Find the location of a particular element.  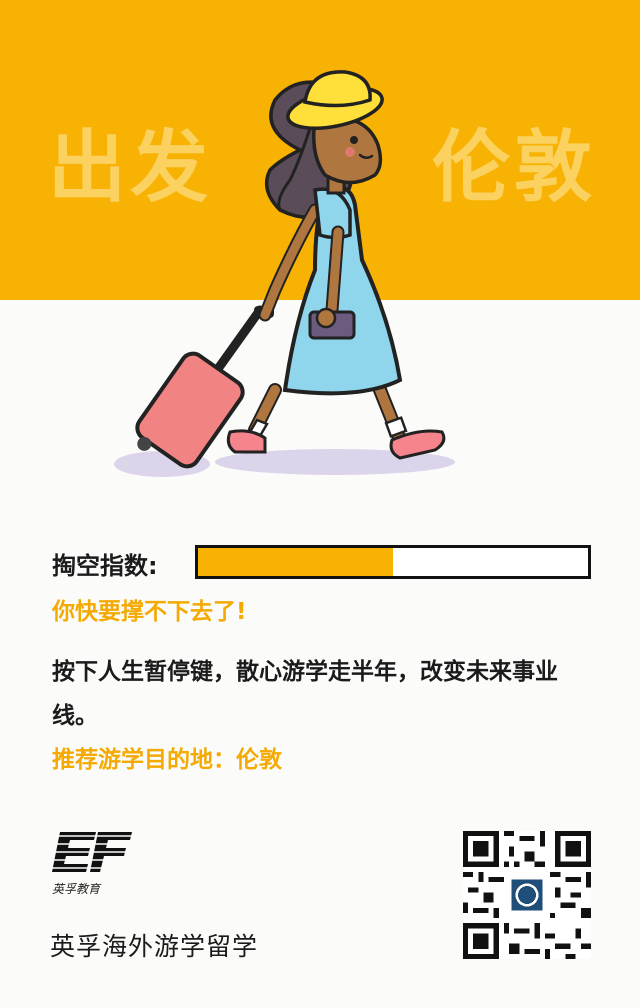

body-text: 按下人生暂停键，散心游学走半年，改变未来事业线。 is located at coordinates (305, 694).